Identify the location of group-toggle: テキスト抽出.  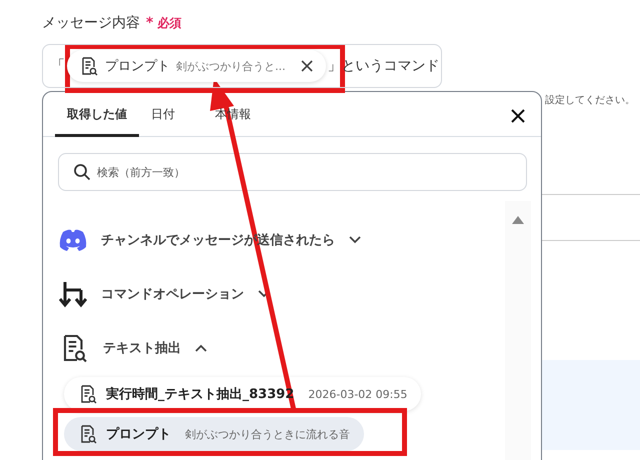
(142, 348).